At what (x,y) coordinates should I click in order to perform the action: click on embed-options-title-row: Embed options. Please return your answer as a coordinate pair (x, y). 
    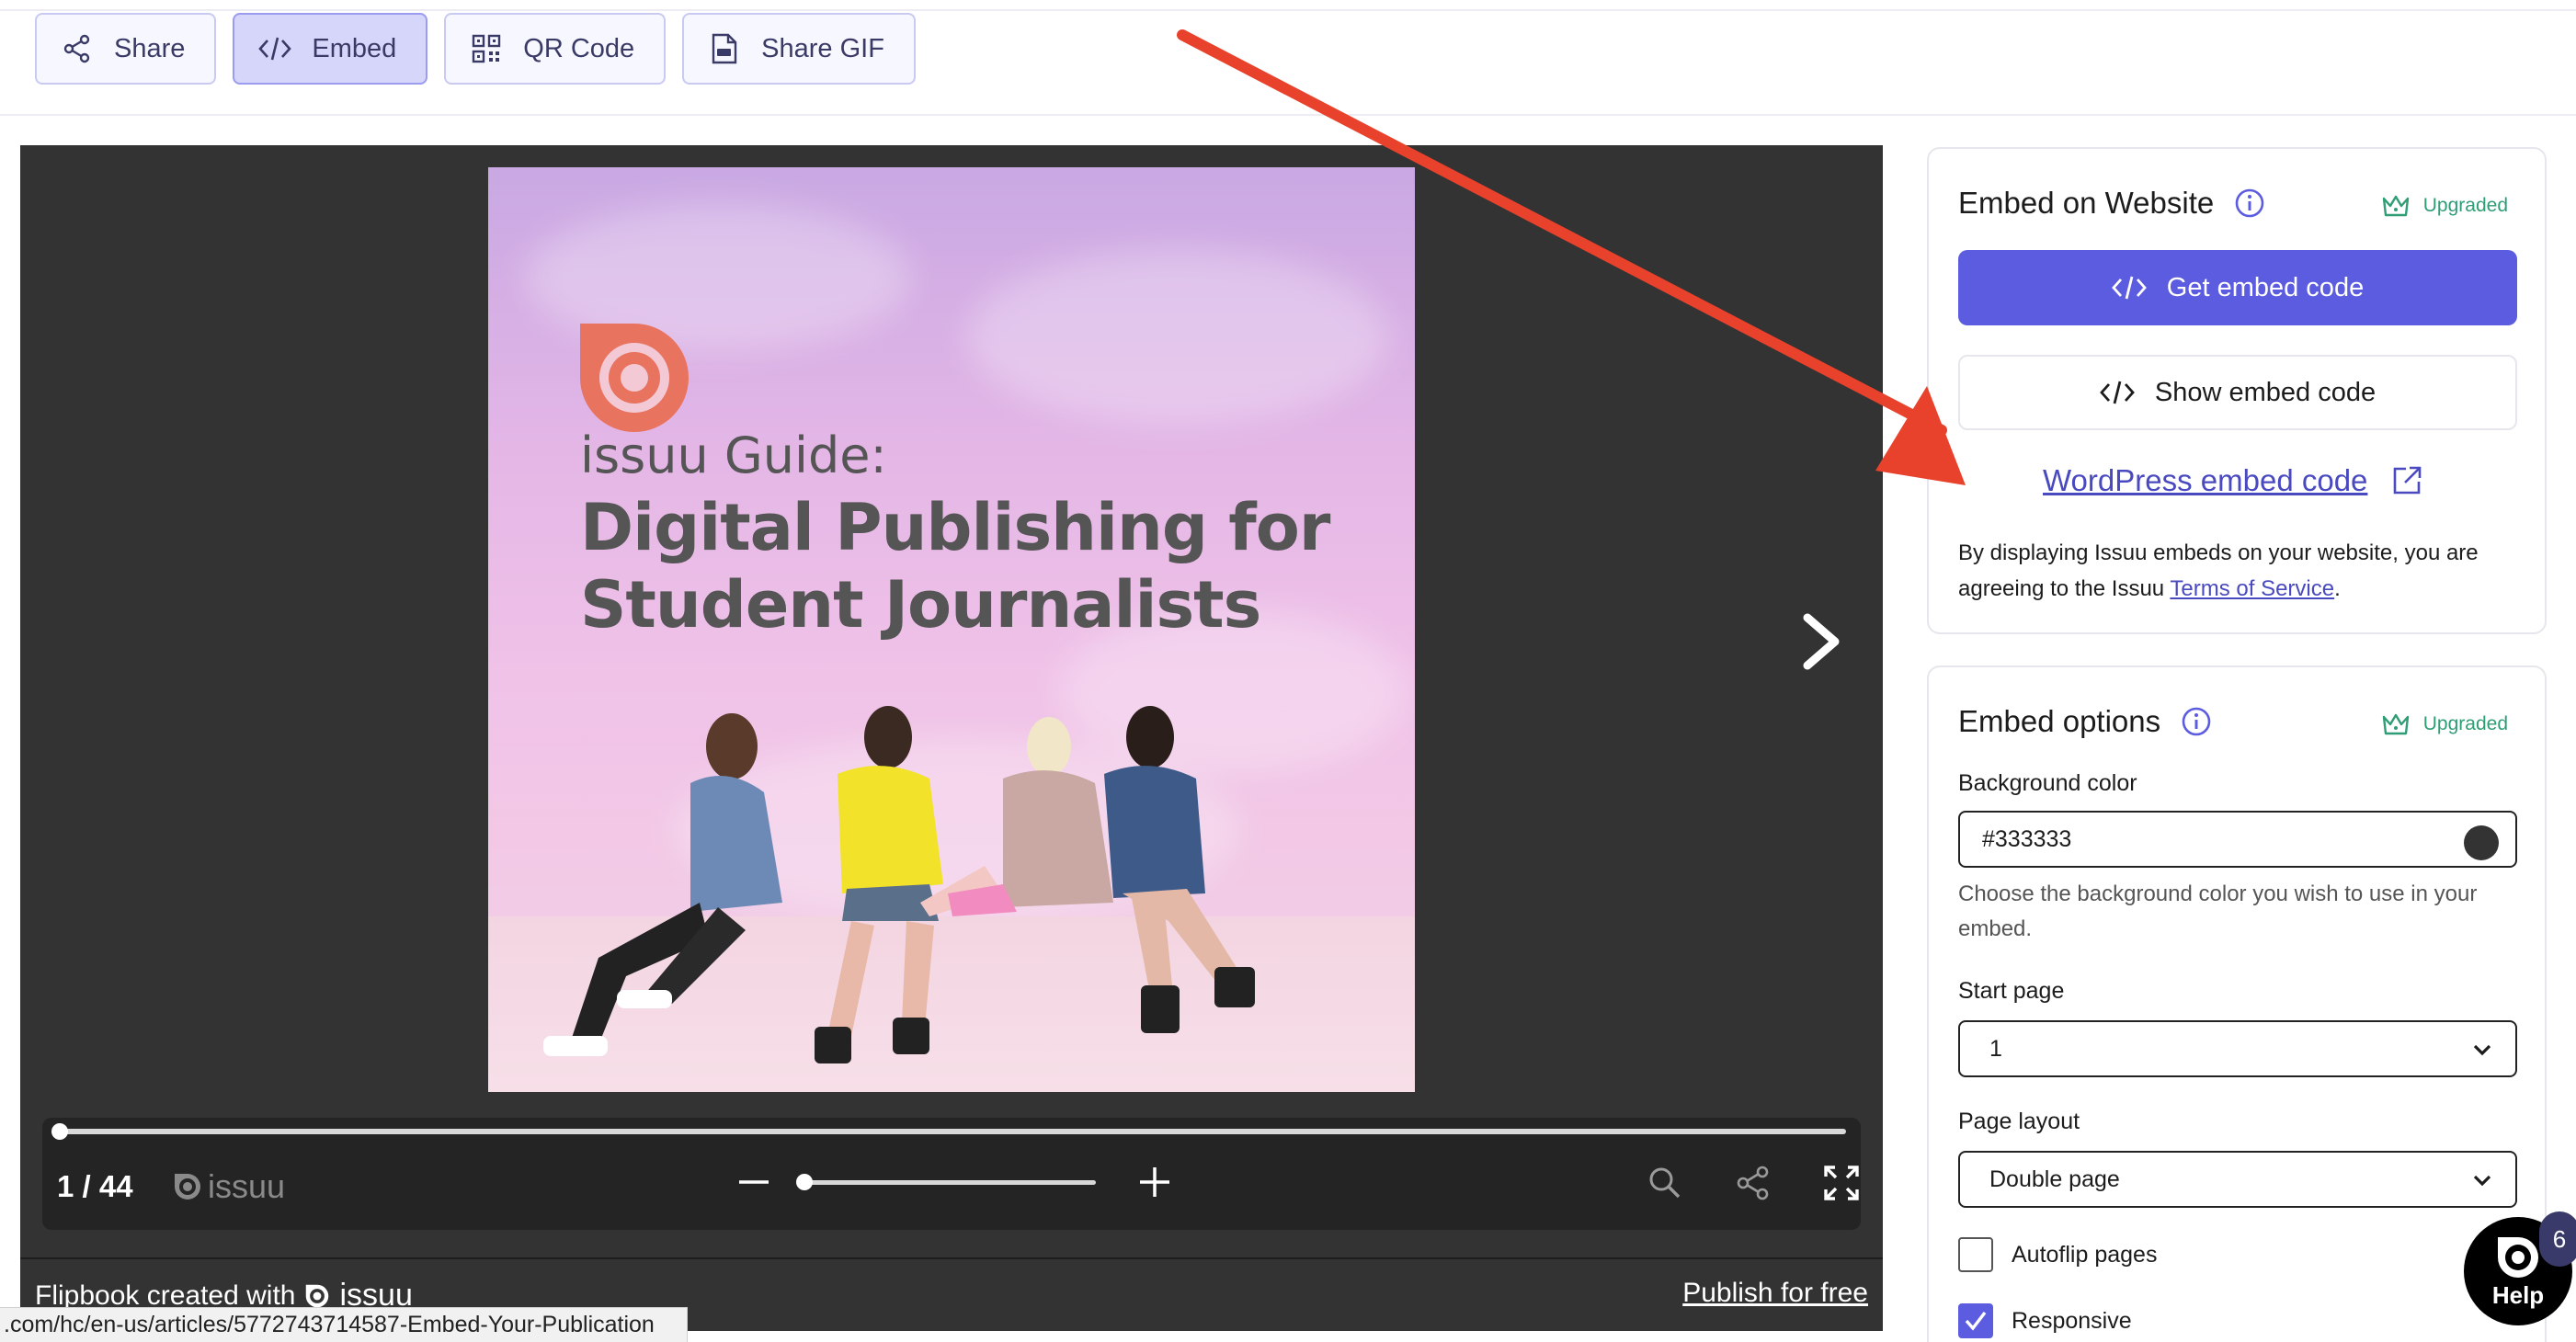
    Looking at the image, I should click on (2085, 721).